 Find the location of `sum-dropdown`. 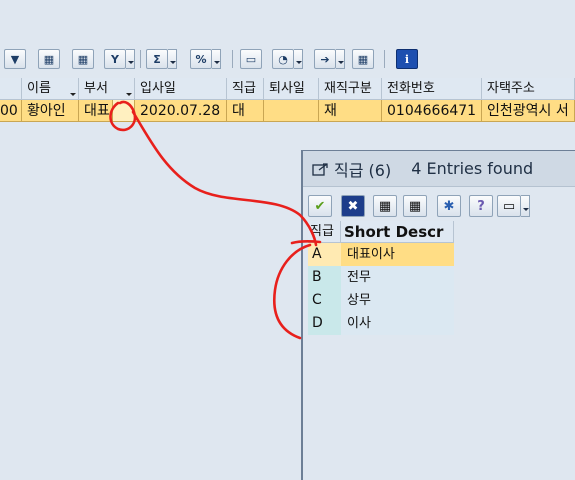

sum-dropdown is located at coordinates (172, 59).